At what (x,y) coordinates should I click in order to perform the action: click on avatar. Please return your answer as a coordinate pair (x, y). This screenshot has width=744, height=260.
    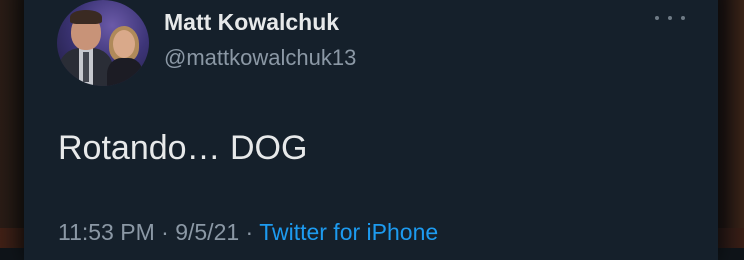
    Looking at the image, I should click on (103, 43).